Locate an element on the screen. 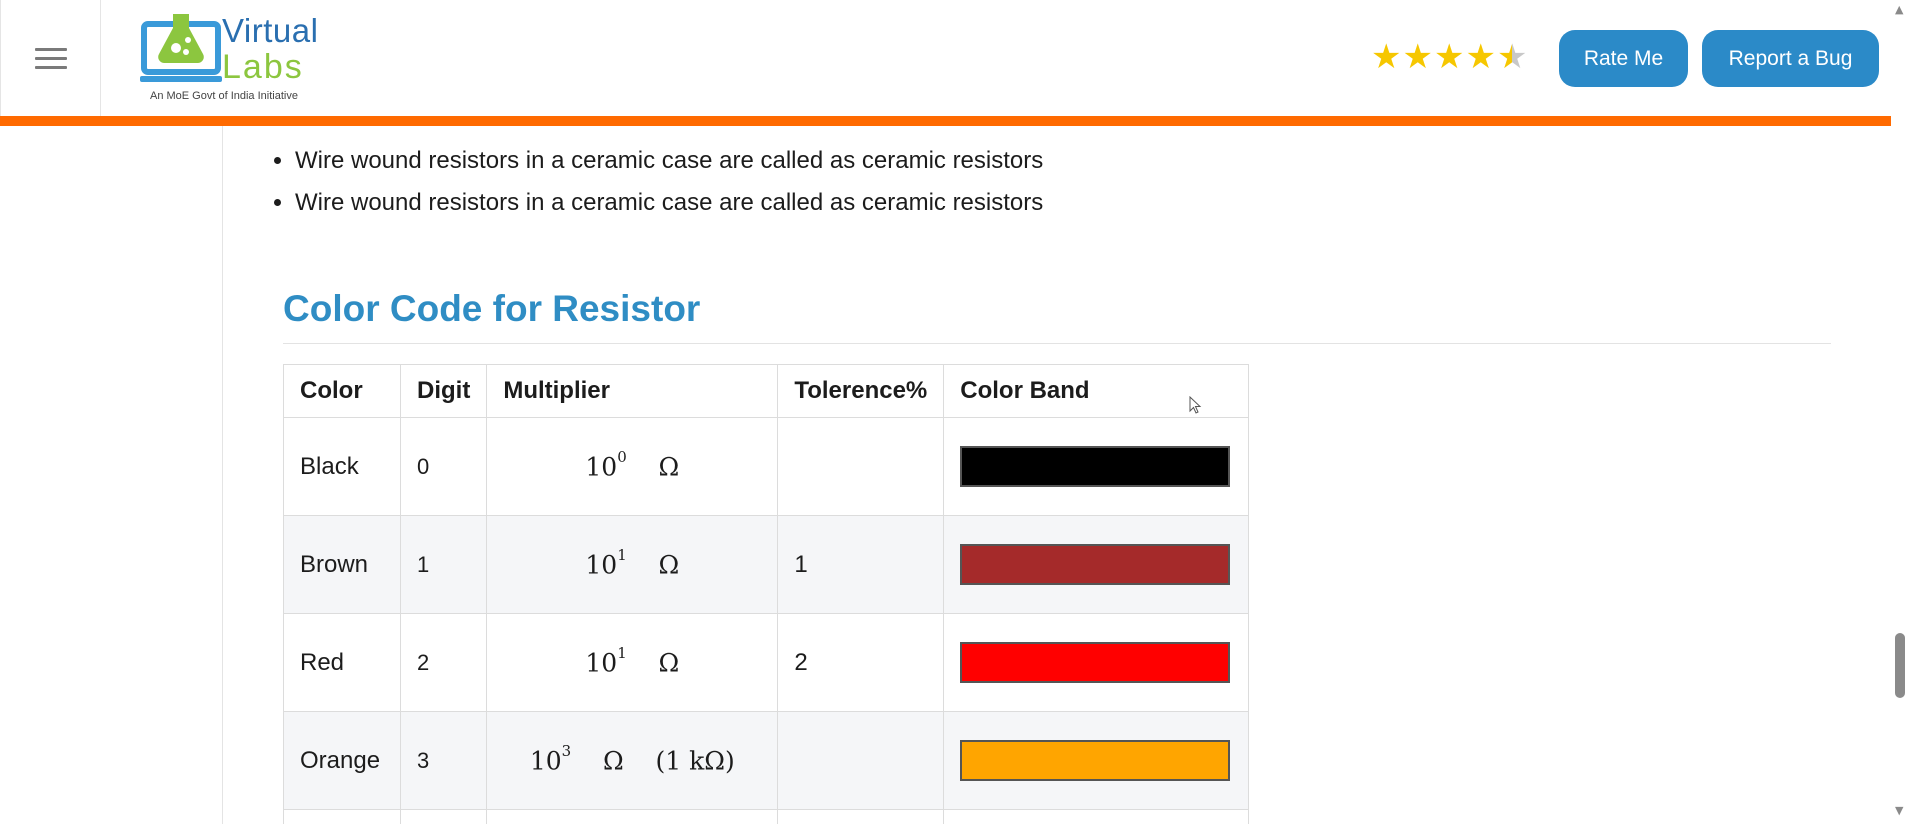  multiplier-exponent: 0 is located at coordinates (622, 456).